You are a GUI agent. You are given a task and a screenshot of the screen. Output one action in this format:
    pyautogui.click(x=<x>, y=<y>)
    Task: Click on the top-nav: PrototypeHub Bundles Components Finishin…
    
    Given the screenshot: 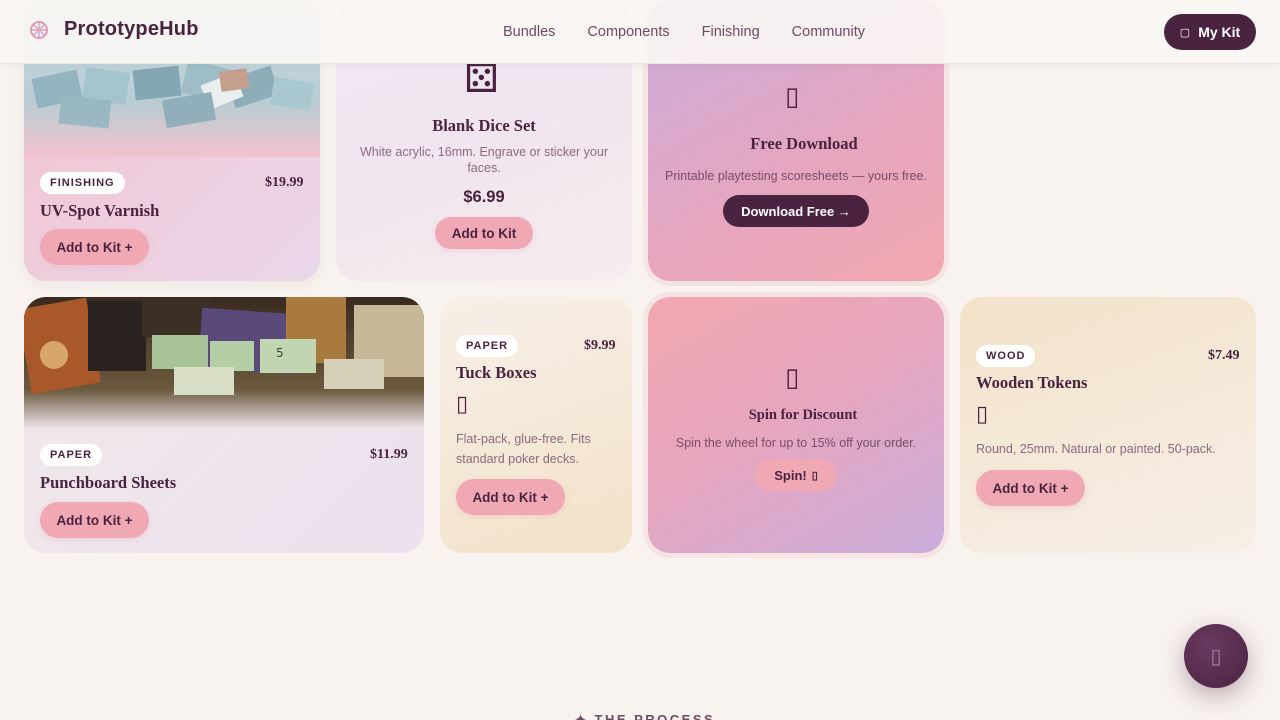 What is the action you would take?
    pyautogui.click(x=640, y=32)
    